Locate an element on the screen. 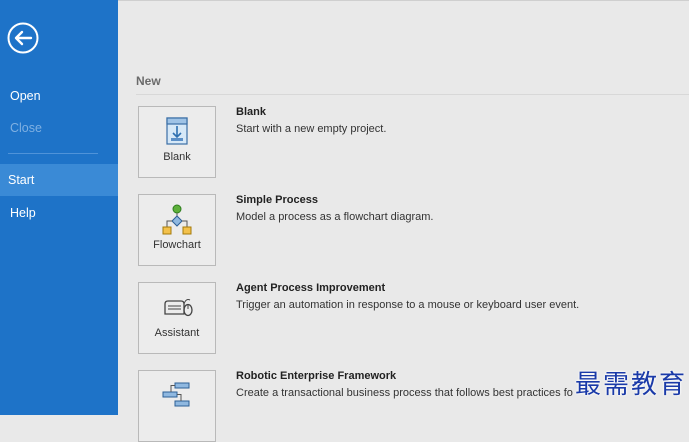 Image resolution: width=689 pixels, height=442 pixels. sidebar-item-help: Help is located at coordinates (59, 213).